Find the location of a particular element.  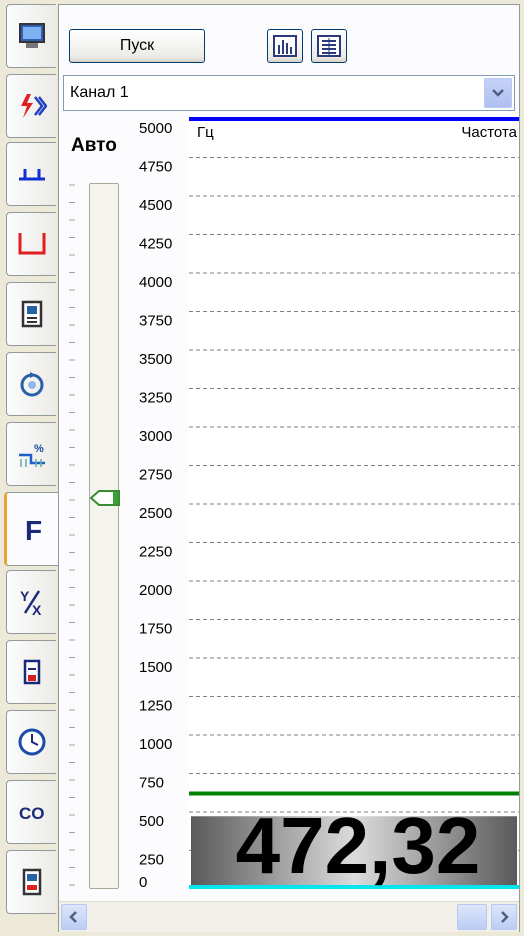

y-tick-label: 1250 is located at coordinates (155, 706).